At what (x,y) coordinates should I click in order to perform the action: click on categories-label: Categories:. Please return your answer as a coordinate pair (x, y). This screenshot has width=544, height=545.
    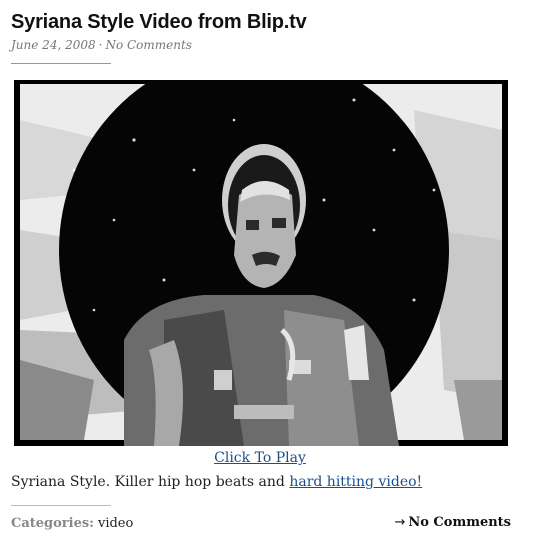
    Looking at the image, I should click on (52, 523).